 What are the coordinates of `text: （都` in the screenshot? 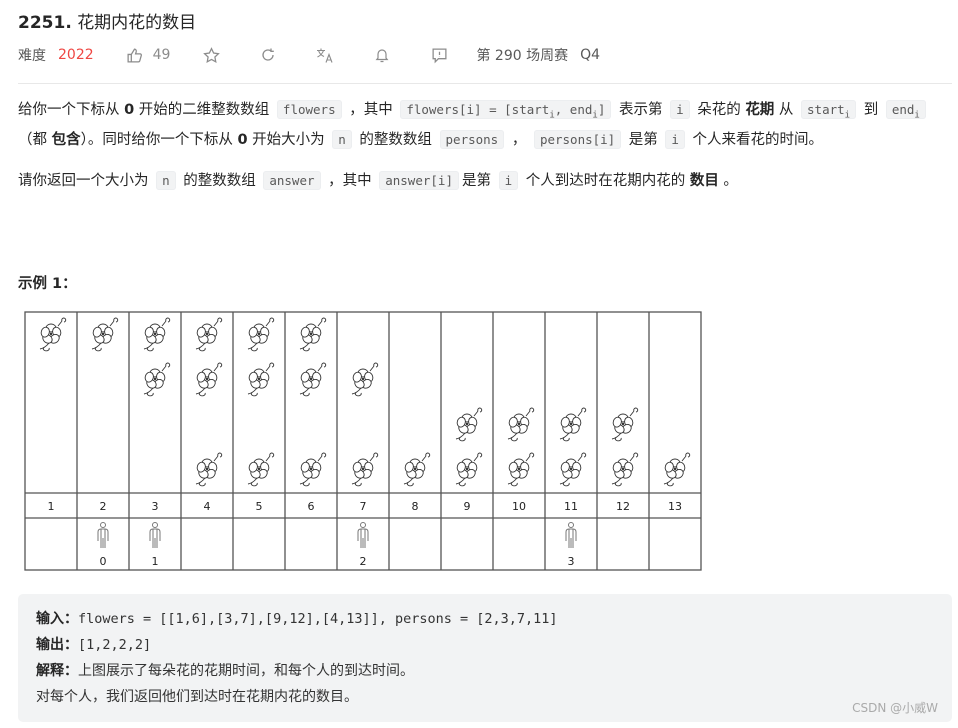 It's located at (35, 139).